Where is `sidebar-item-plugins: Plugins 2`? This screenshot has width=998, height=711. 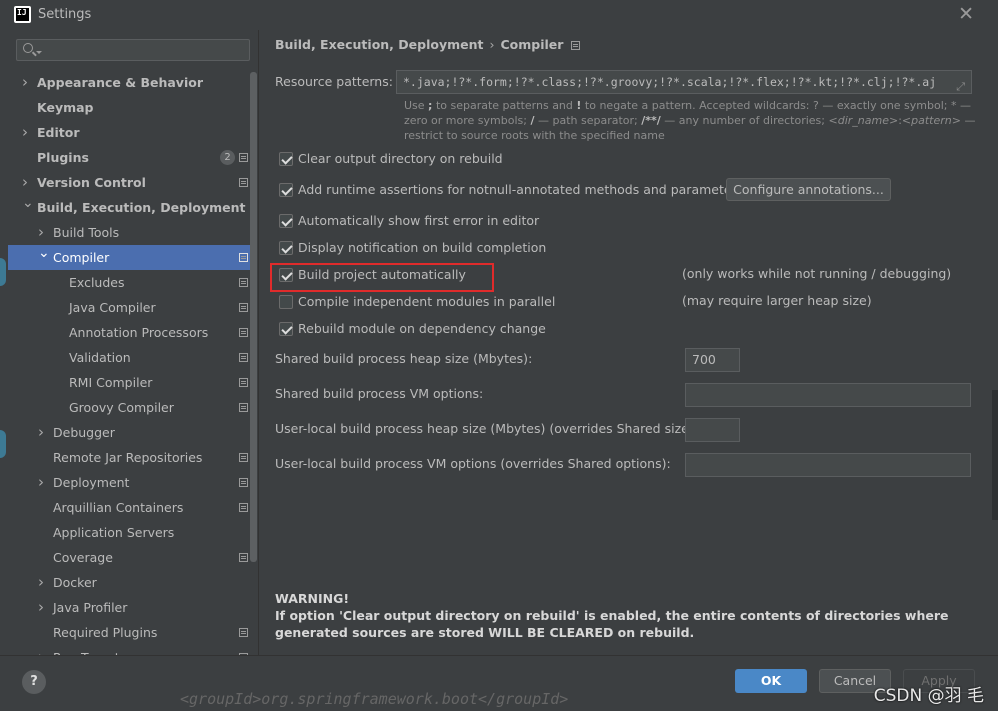 sidebar-item-plugins: Plugins 2 is located at coordinates (129, 157).